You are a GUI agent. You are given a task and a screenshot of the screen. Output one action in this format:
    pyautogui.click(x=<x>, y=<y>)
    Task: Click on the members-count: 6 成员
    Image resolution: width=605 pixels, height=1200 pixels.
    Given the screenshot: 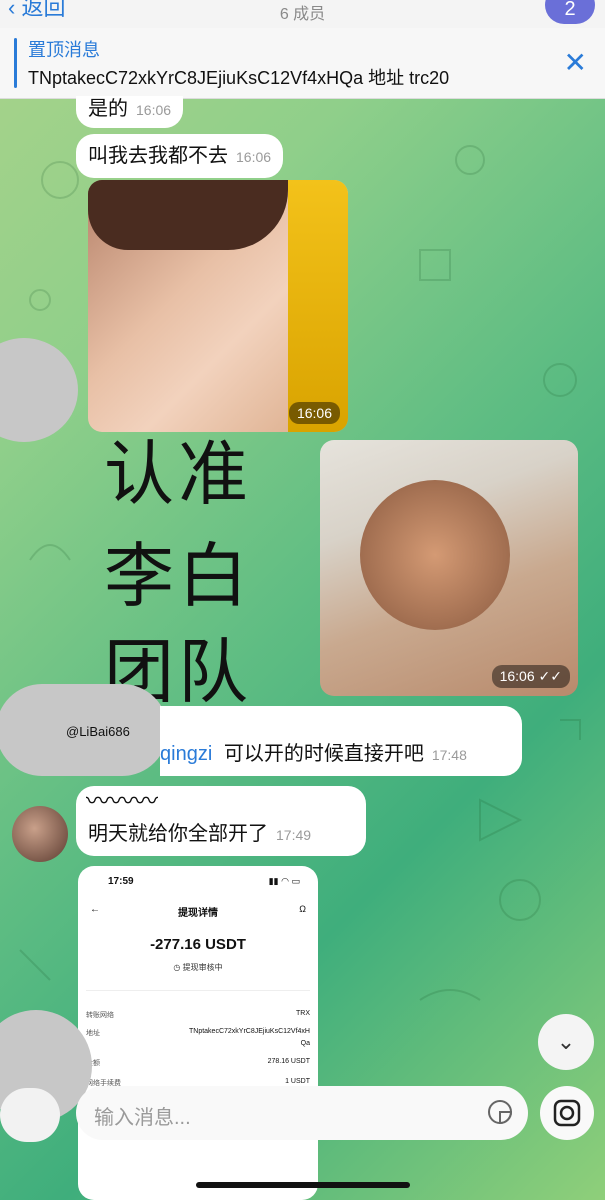 What is the action you would take?
    pyautogui.click(x=302, y=14)
    